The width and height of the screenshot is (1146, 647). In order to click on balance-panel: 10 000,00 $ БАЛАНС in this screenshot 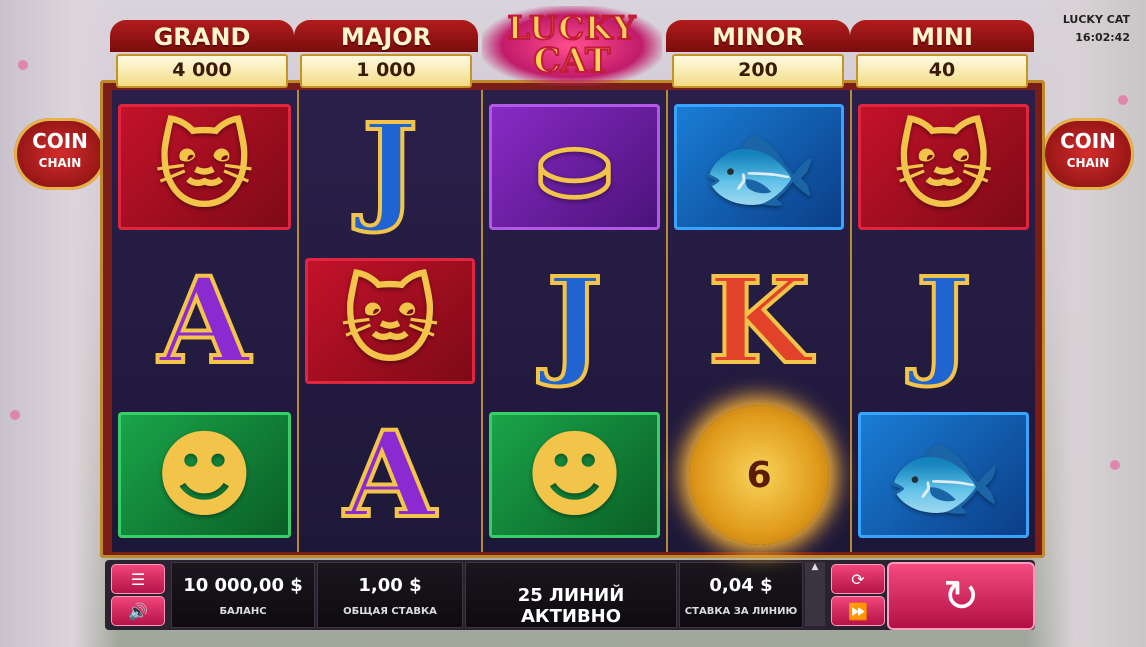, I will do `click(243, 595)`.